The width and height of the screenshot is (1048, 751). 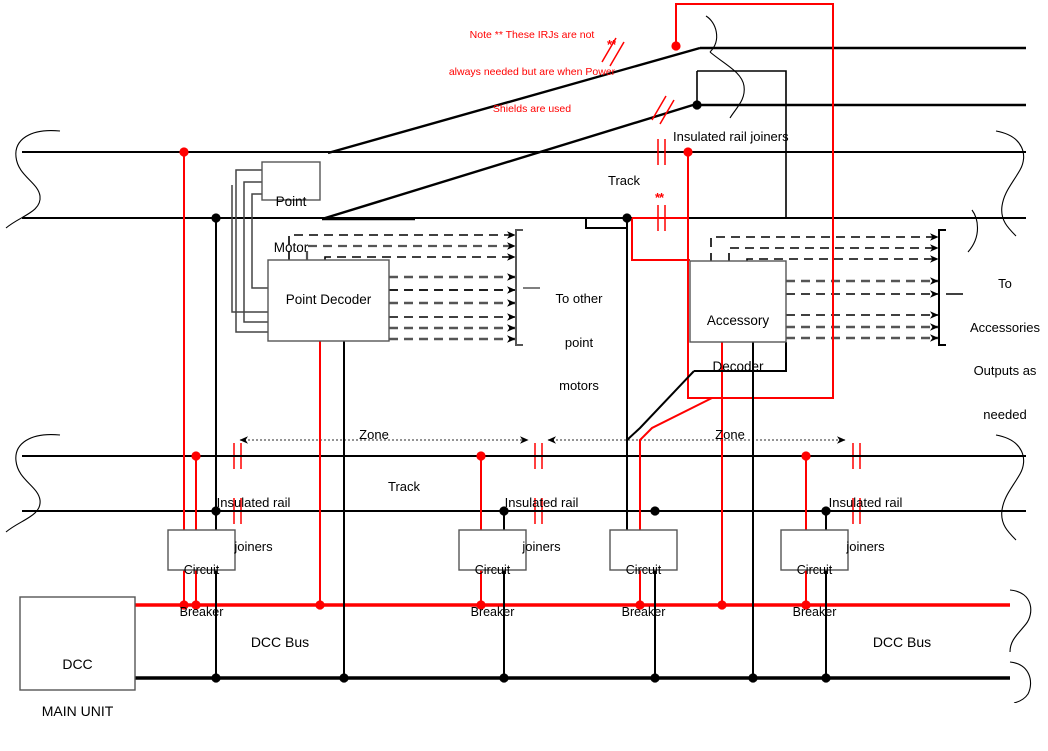 I want to click on upper-track-group, so click(x=515, y=183).